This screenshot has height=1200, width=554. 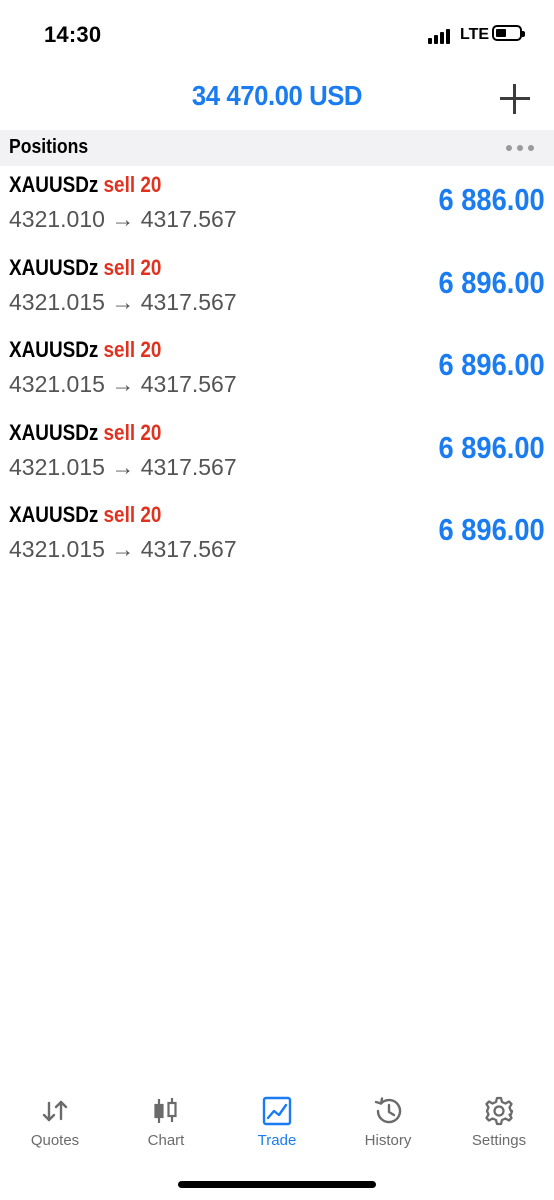 What do you see at coordinates (520, 148) in the screenshot?
I see `more-icon` at bounding box center [520, 148].